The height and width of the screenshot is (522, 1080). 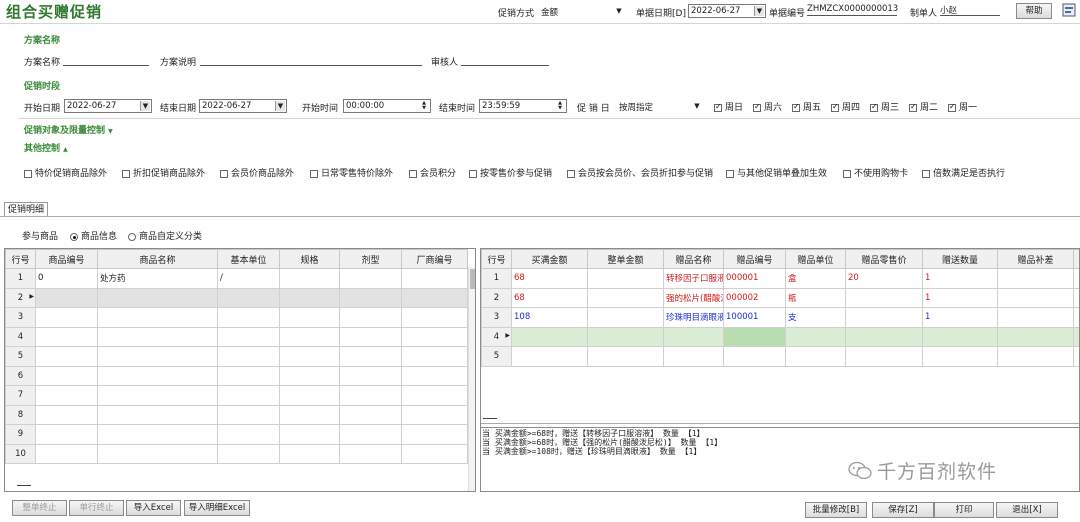 I want to click on table-cell: 68, so click(x=549, y=278).